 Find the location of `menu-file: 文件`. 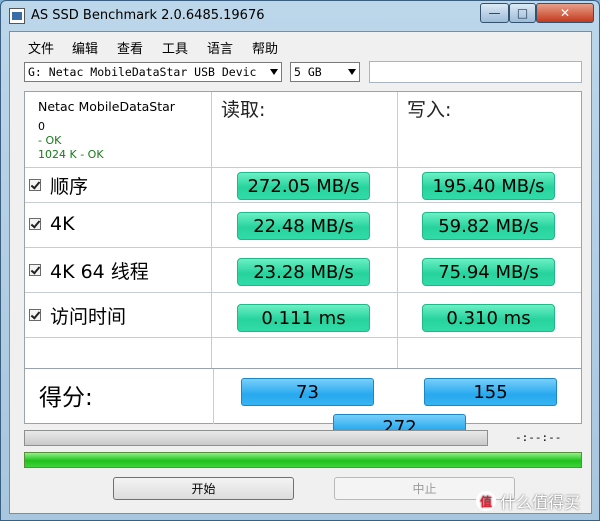

menu-file: 文件 is located at coordinates (41, 47).